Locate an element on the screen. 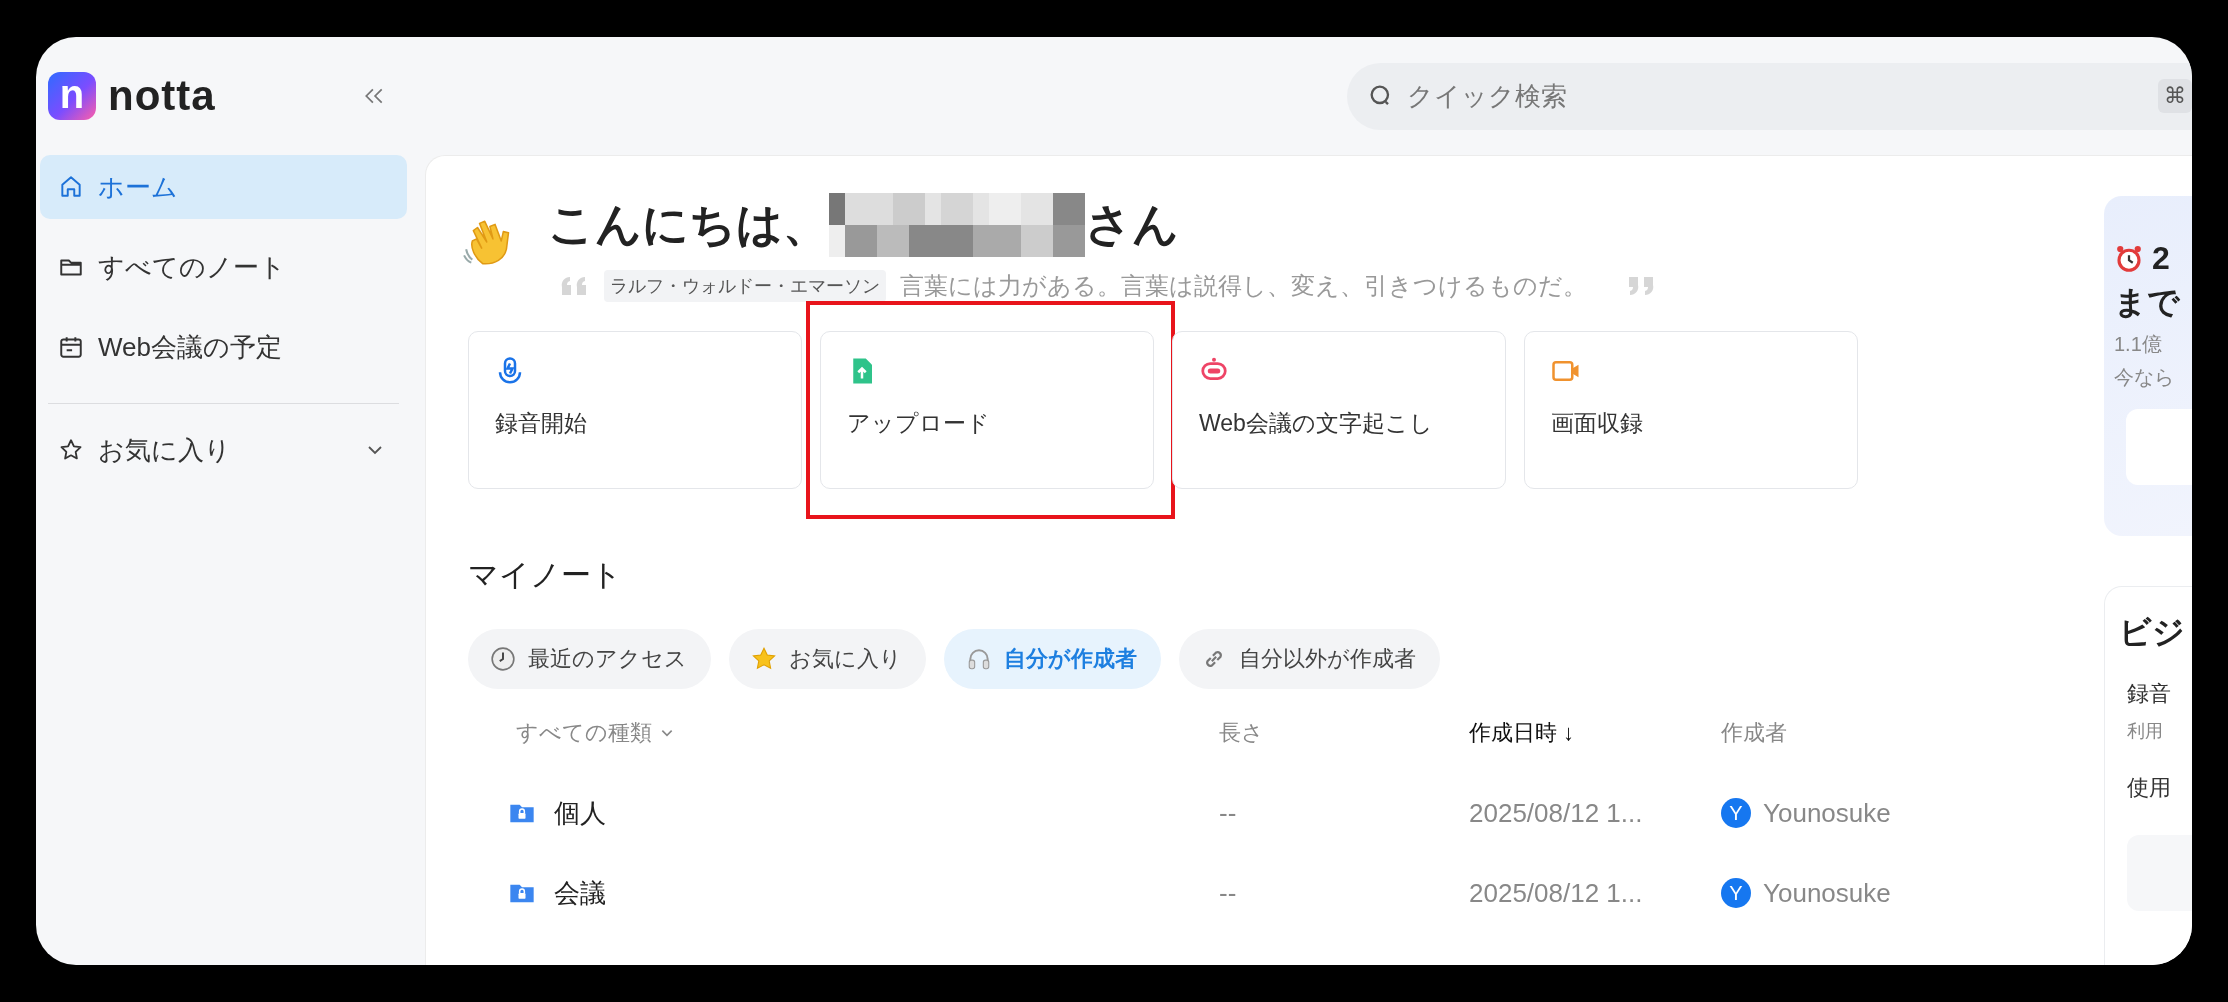 The width and height of the screenshot is (2228, 1002). sidebar-item: Web会議の予定 is located at coordinates (223, 347).